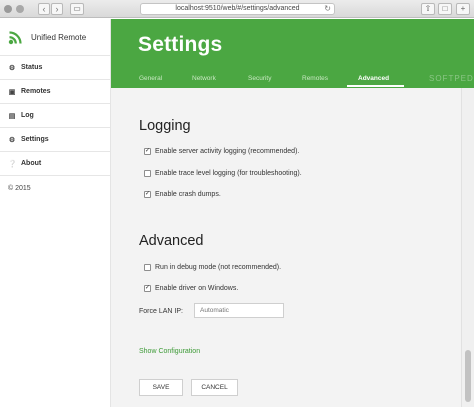  I want to click on advanced-title: Advanced, so click(171, 241).